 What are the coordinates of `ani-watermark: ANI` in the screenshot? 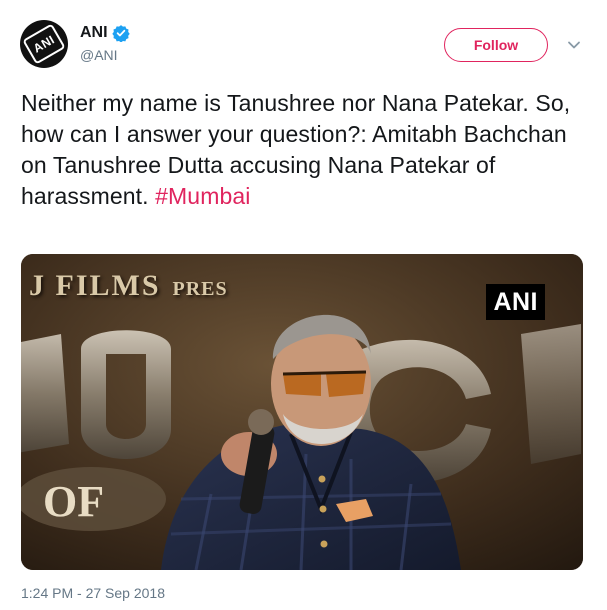 It's located at (515, 302).